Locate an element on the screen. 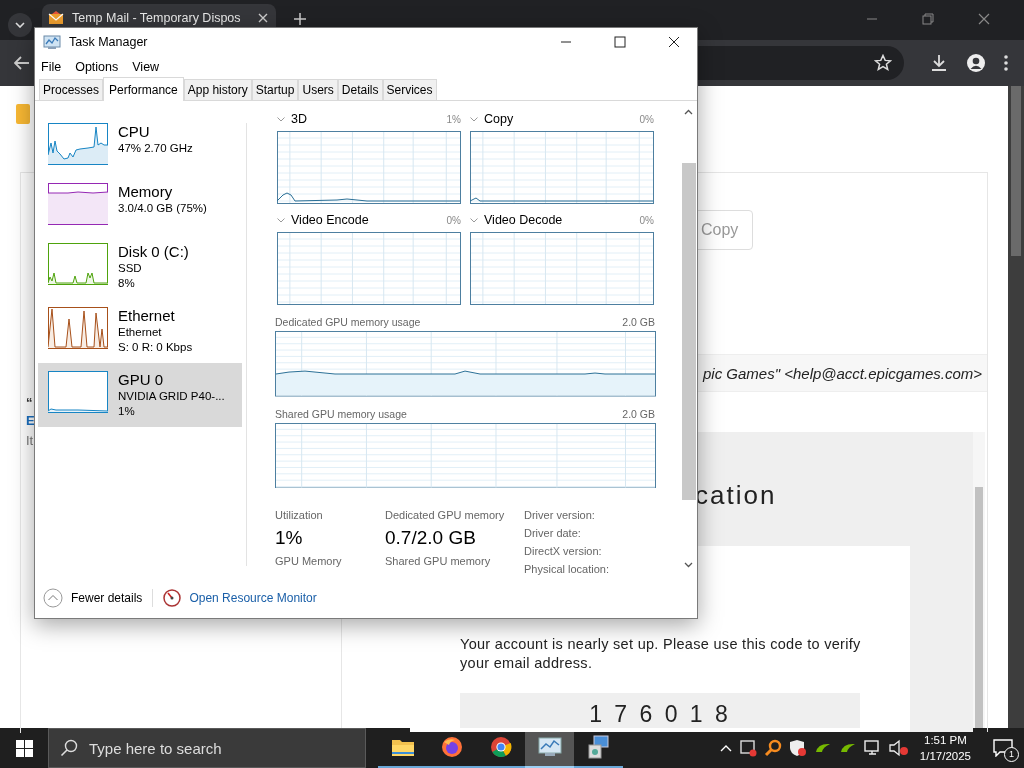 This screenshot has width=1024, height=768. stat-value: 1% is located at coordinates (289, 538).